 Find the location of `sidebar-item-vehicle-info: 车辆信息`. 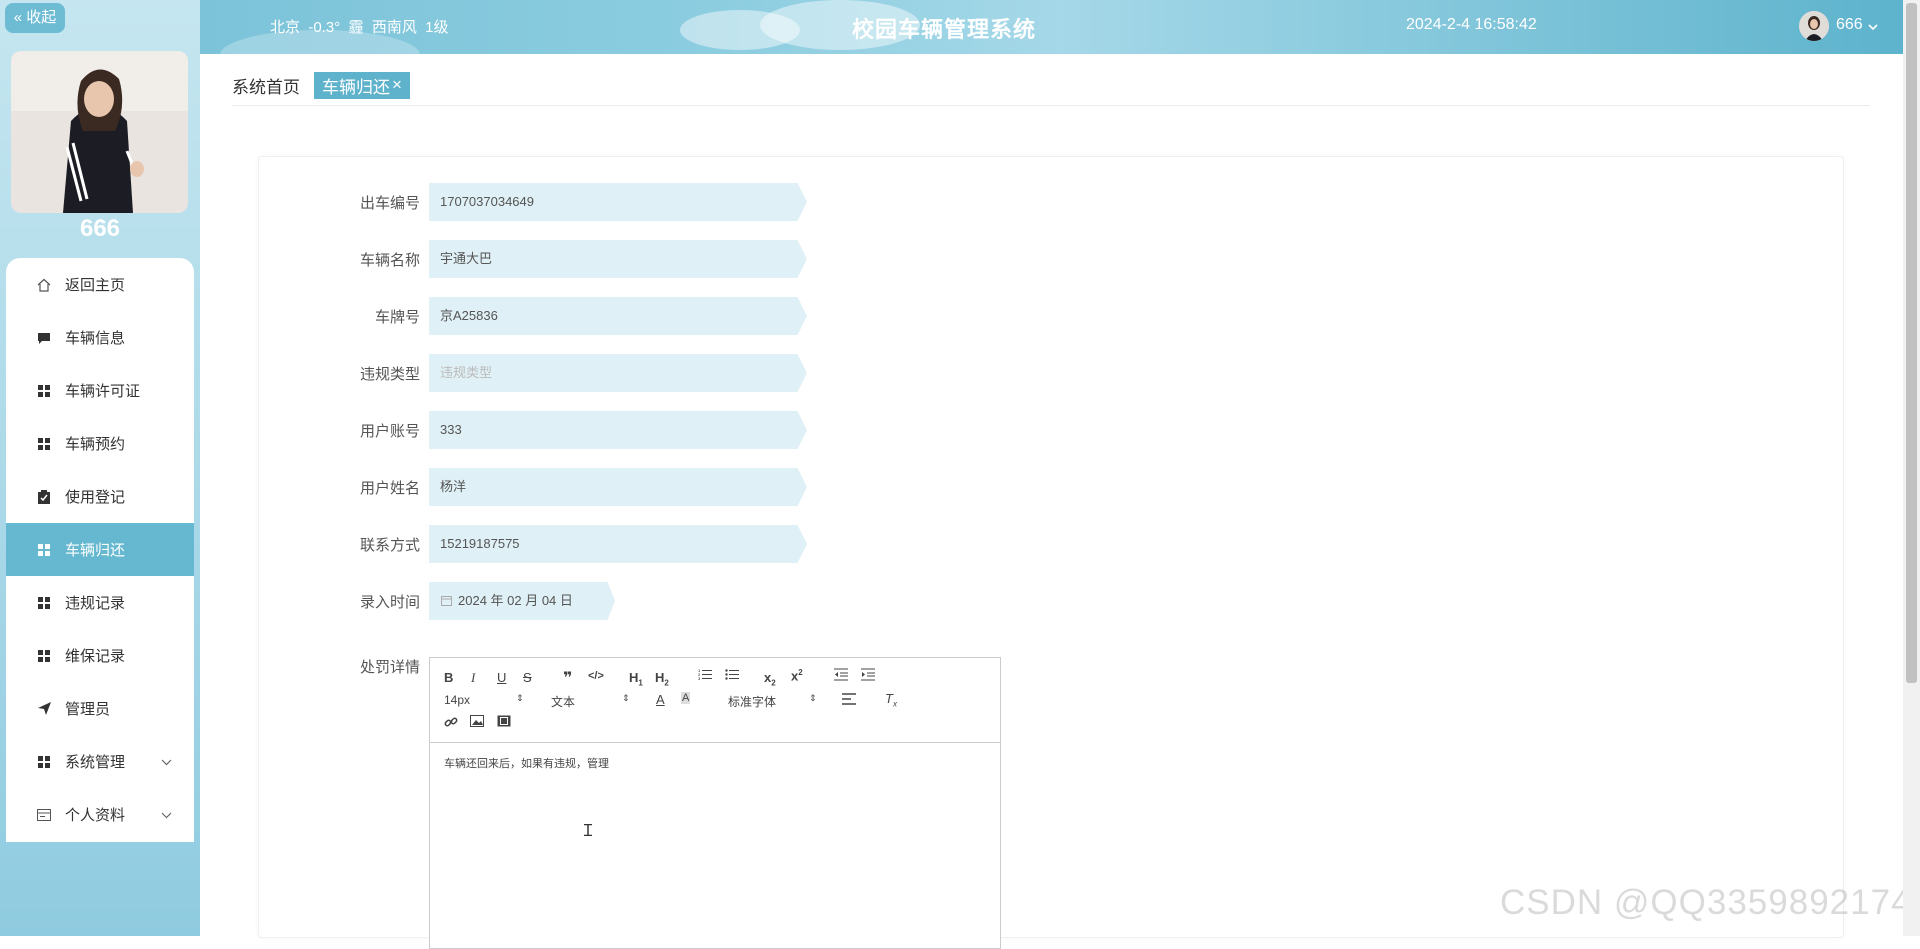

sidebar-item-vehicle-info: 车辆信息 is located at coordinates (100, 337).